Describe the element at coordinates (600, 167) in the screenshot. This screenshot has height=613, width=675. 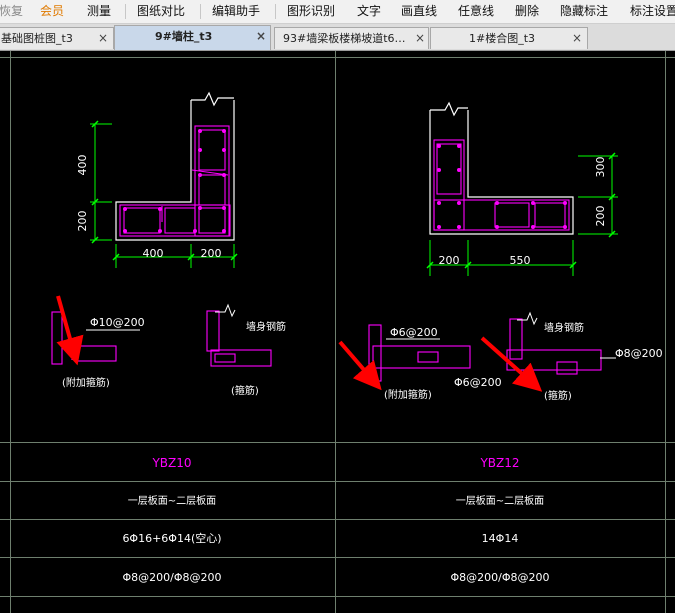
I see `dimension-label: 300` at that location.